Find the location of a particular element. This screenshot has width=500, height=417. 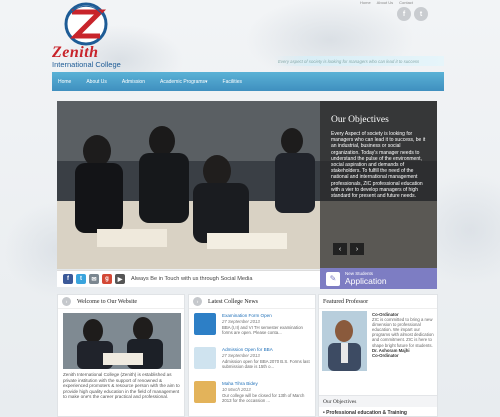

news-title: Latest College News is located at coordinates (233, 301).